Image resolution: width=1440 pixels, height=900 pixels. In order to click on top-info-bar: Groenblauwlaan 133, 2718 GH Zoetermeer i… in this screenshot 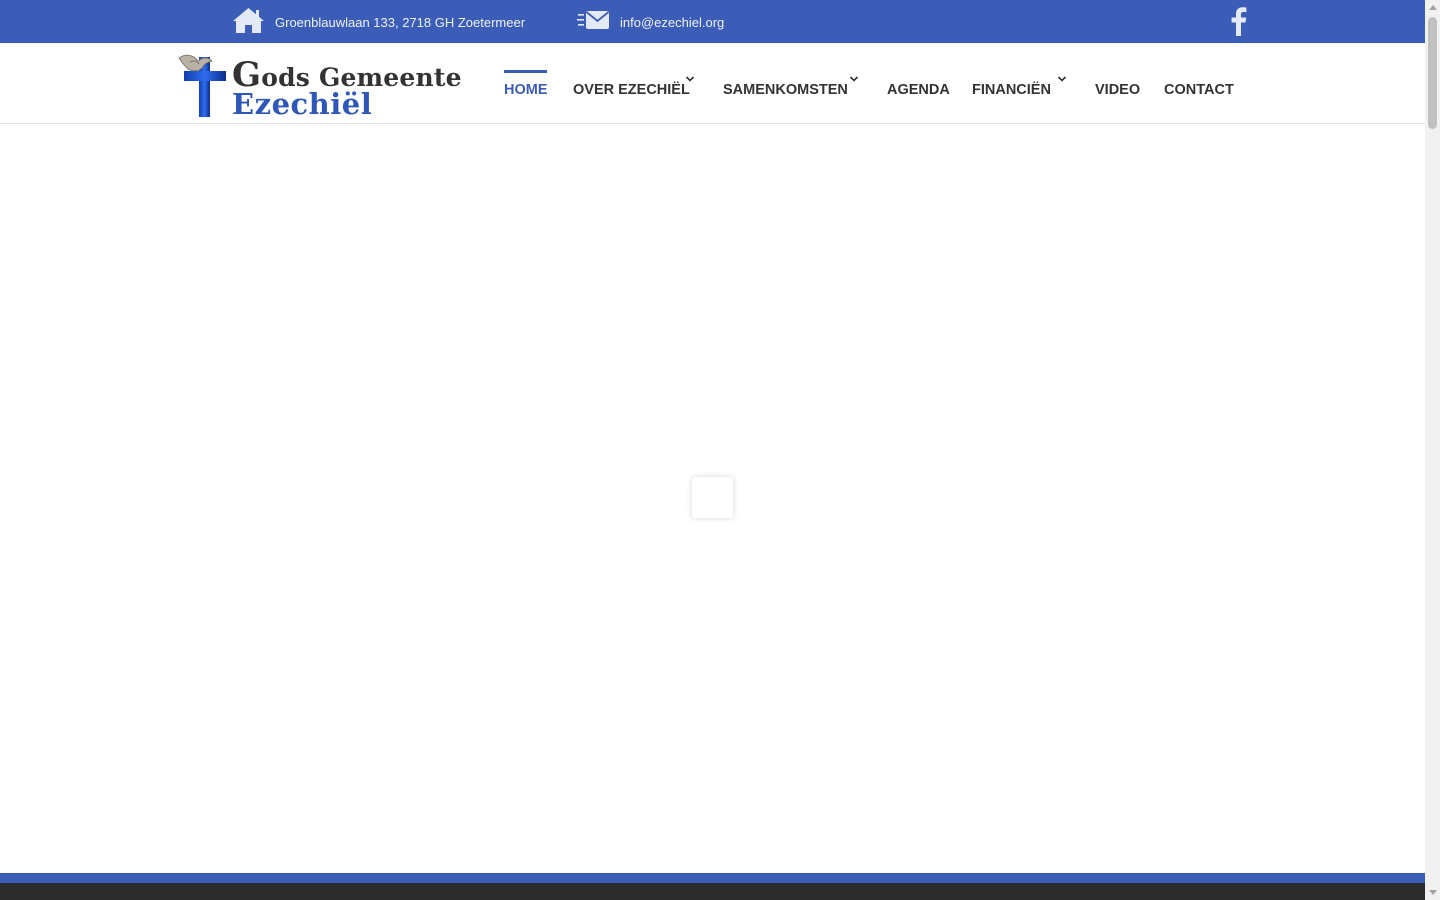, I will do `click(712, 21)`.